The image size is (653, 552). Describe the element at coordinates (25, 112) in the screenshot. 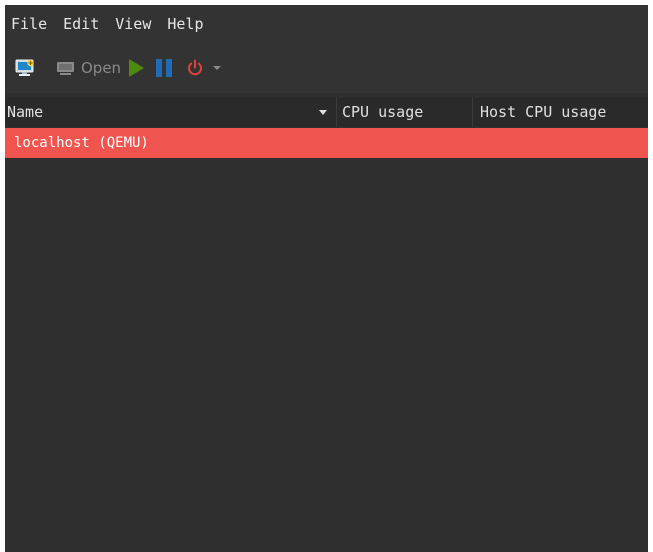

I see `column-header-name-label: Name` at that location.